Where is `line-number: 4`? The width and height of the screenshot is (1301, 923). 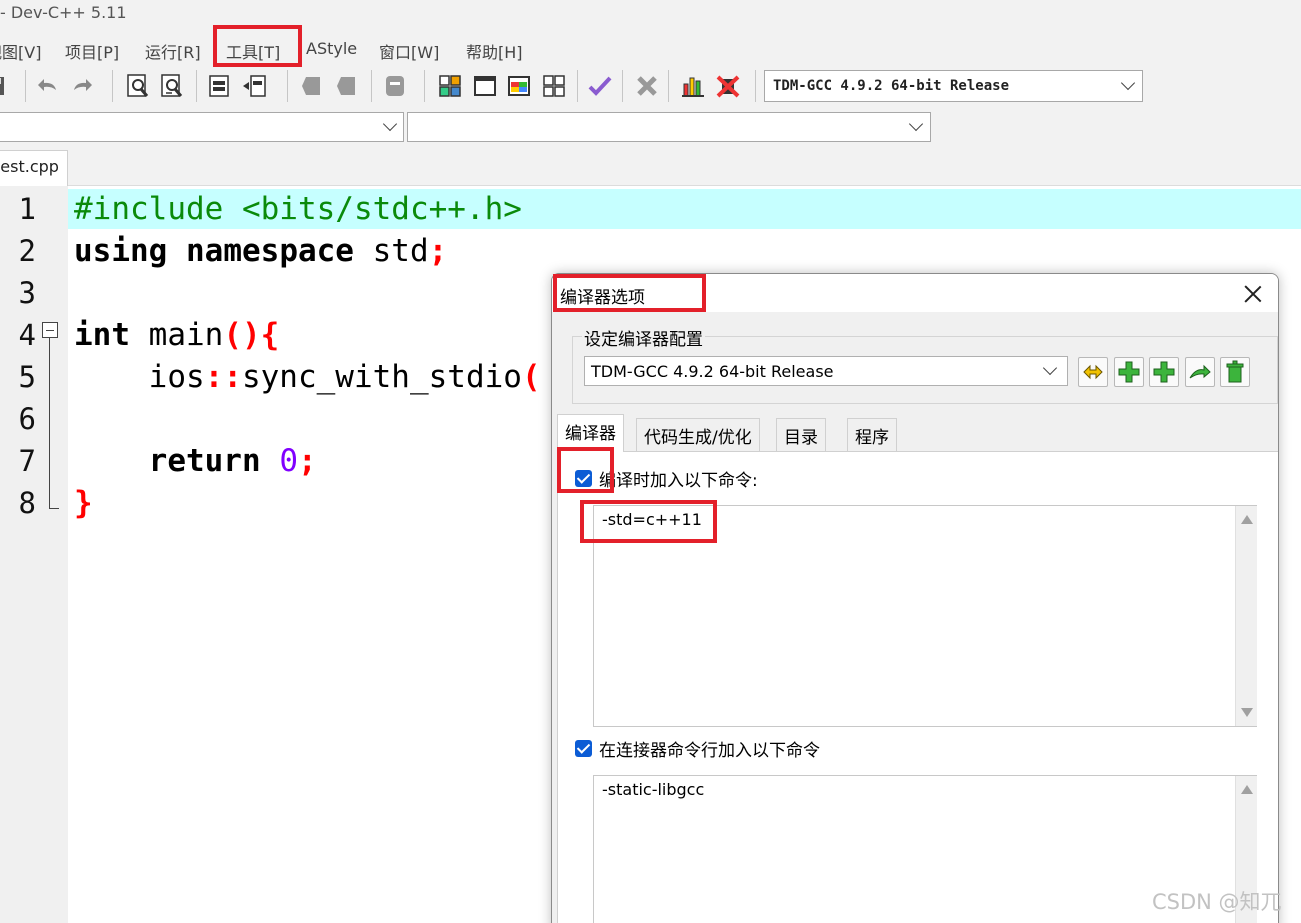
line-number: 4 is located at coordinates (27, 335).